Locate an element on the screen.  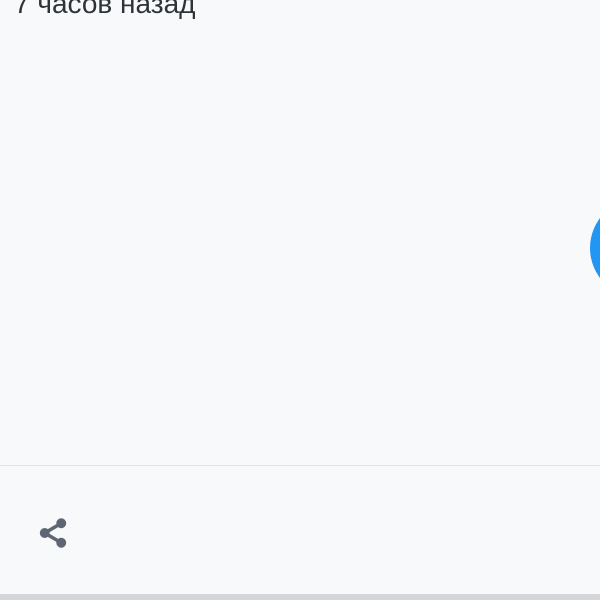
floating-action-button is located at coordinates (595, 248).